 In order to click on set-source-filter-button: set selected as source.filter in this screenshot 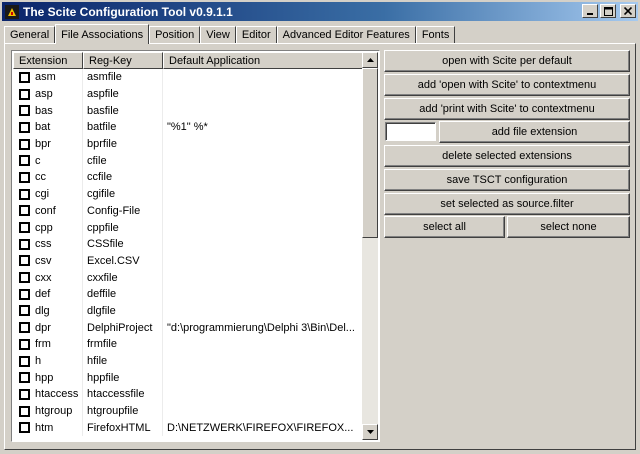, I will do `click(507, 204)`.